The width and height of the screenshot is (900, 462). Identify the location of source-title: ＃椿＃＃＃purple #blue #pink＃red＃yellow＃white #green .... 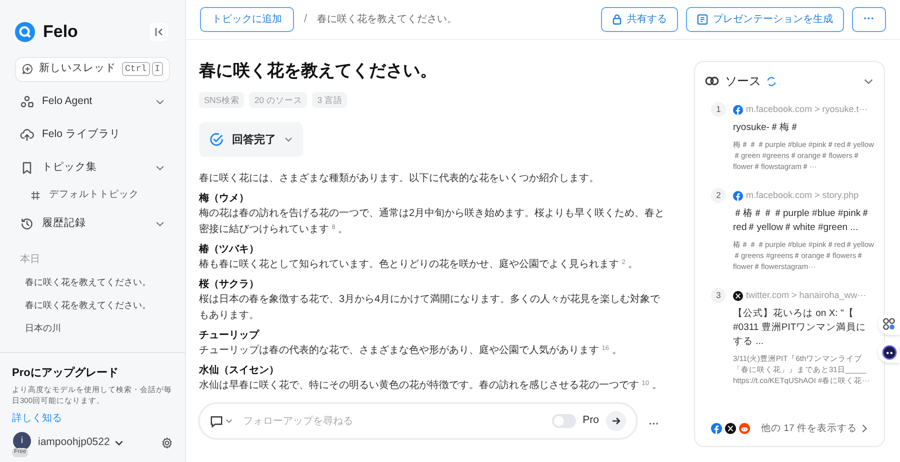
(802, 221).